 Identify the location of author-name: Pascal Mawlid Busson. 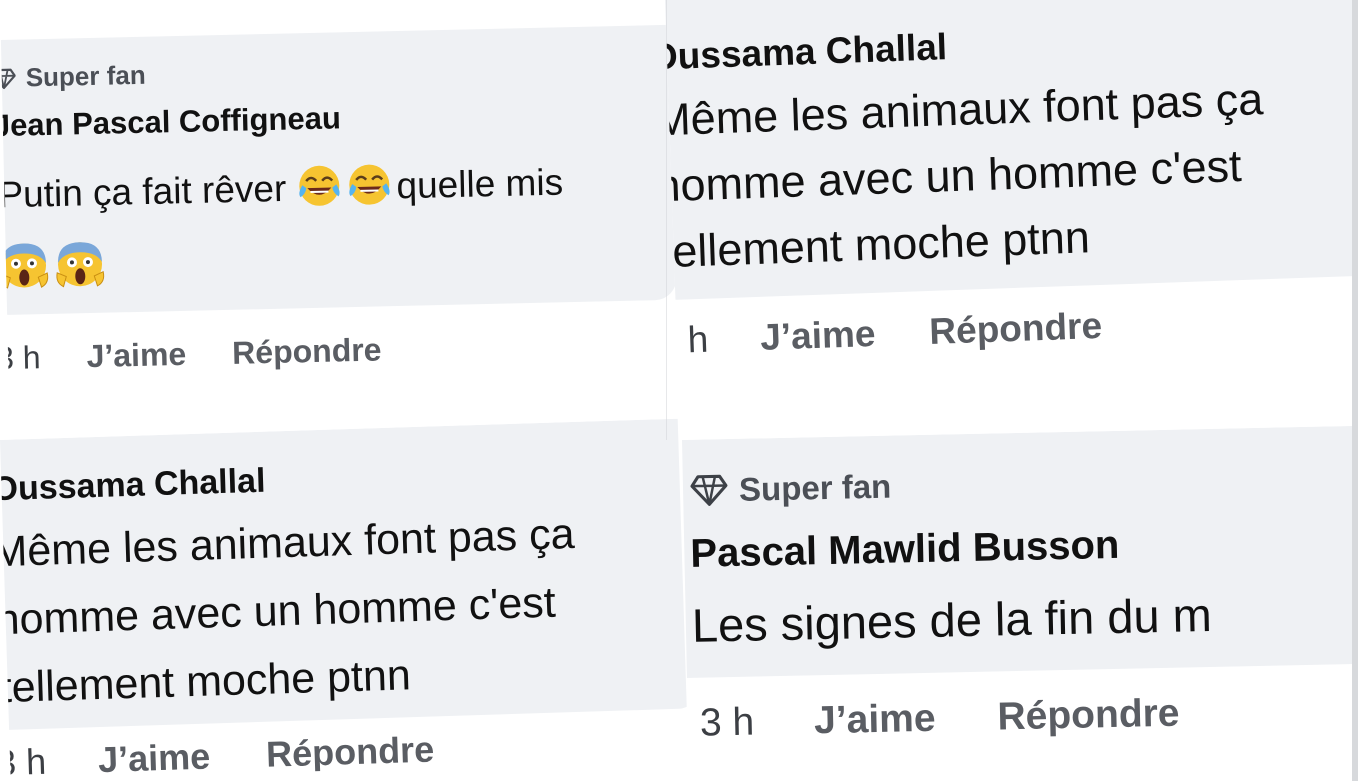
(905, 550).